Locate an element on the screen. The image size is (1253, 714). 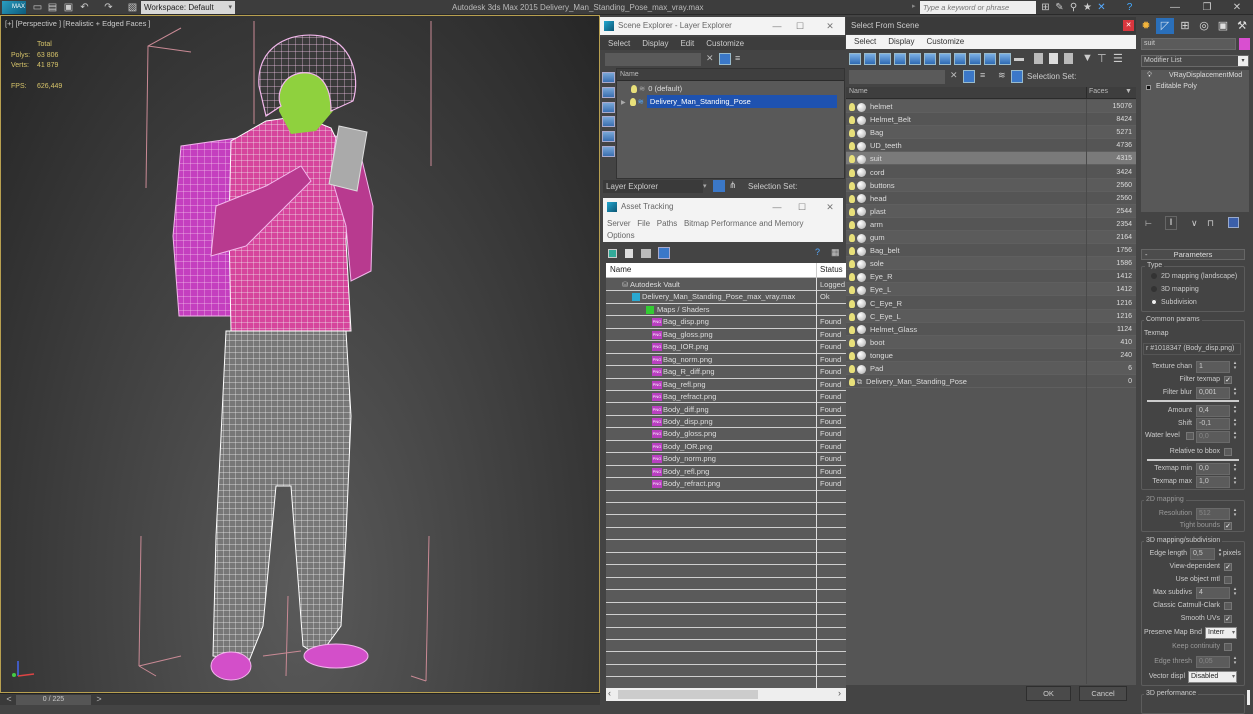
vector-displ-dropdown: Disabled ▾ is located at coordinates (1212, 677).